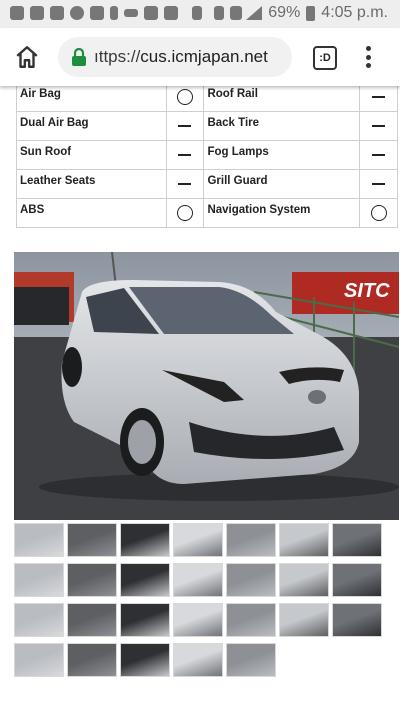  What do you see at coordinates (145, 620) in the screenshot?
I see `thumbnail-instrument-panel` at bounding box center [145, 620].